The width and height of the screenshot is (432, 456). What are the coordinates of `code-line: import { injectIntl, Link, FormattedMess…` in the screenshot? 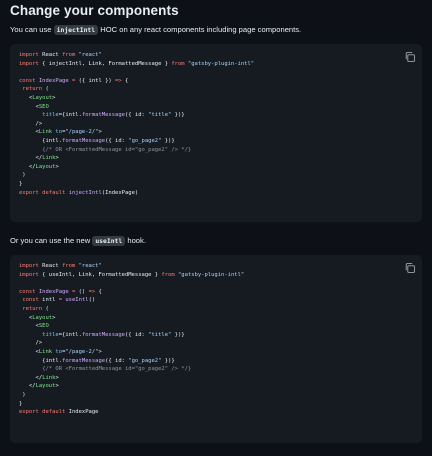 It's located at (137, 63).